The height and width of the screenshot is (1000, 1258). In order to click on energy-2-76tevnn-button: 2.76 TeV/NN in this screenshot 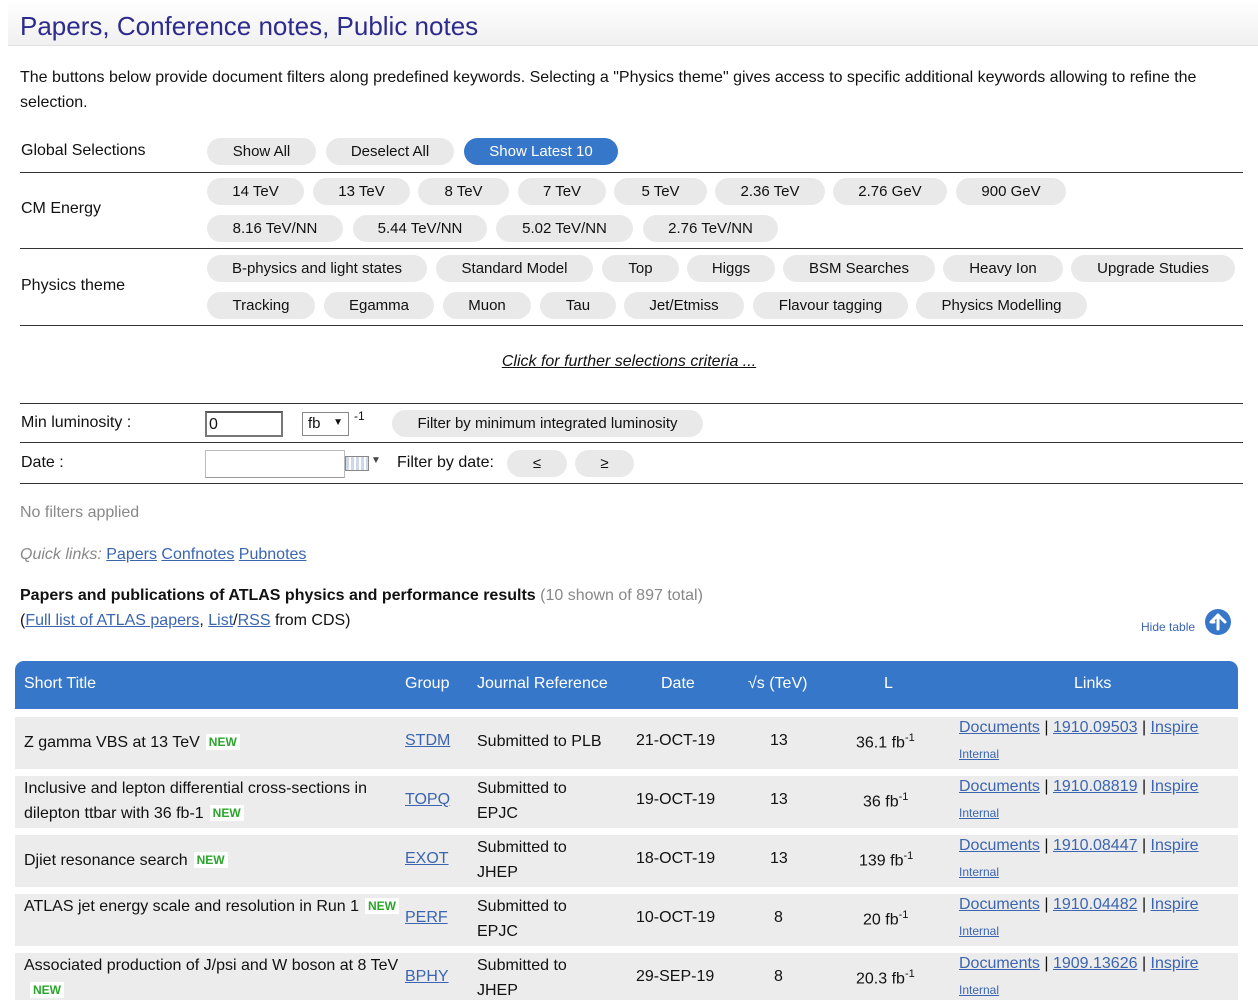, I will do `click(710, 228)`.